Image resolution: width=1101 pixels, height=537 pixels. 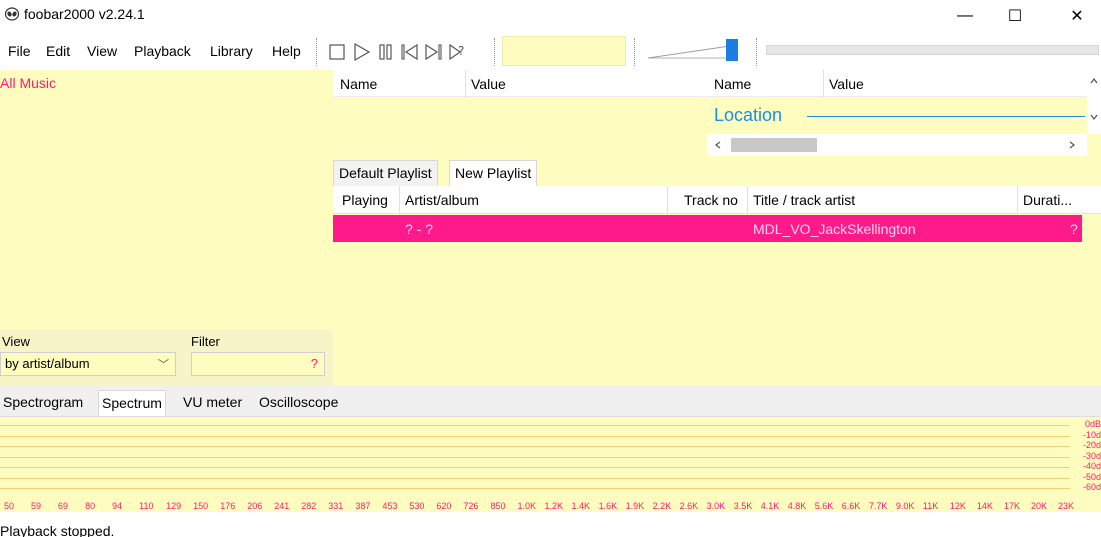 I want to click on foobar-alien-icon, so click(x=12, y=14).